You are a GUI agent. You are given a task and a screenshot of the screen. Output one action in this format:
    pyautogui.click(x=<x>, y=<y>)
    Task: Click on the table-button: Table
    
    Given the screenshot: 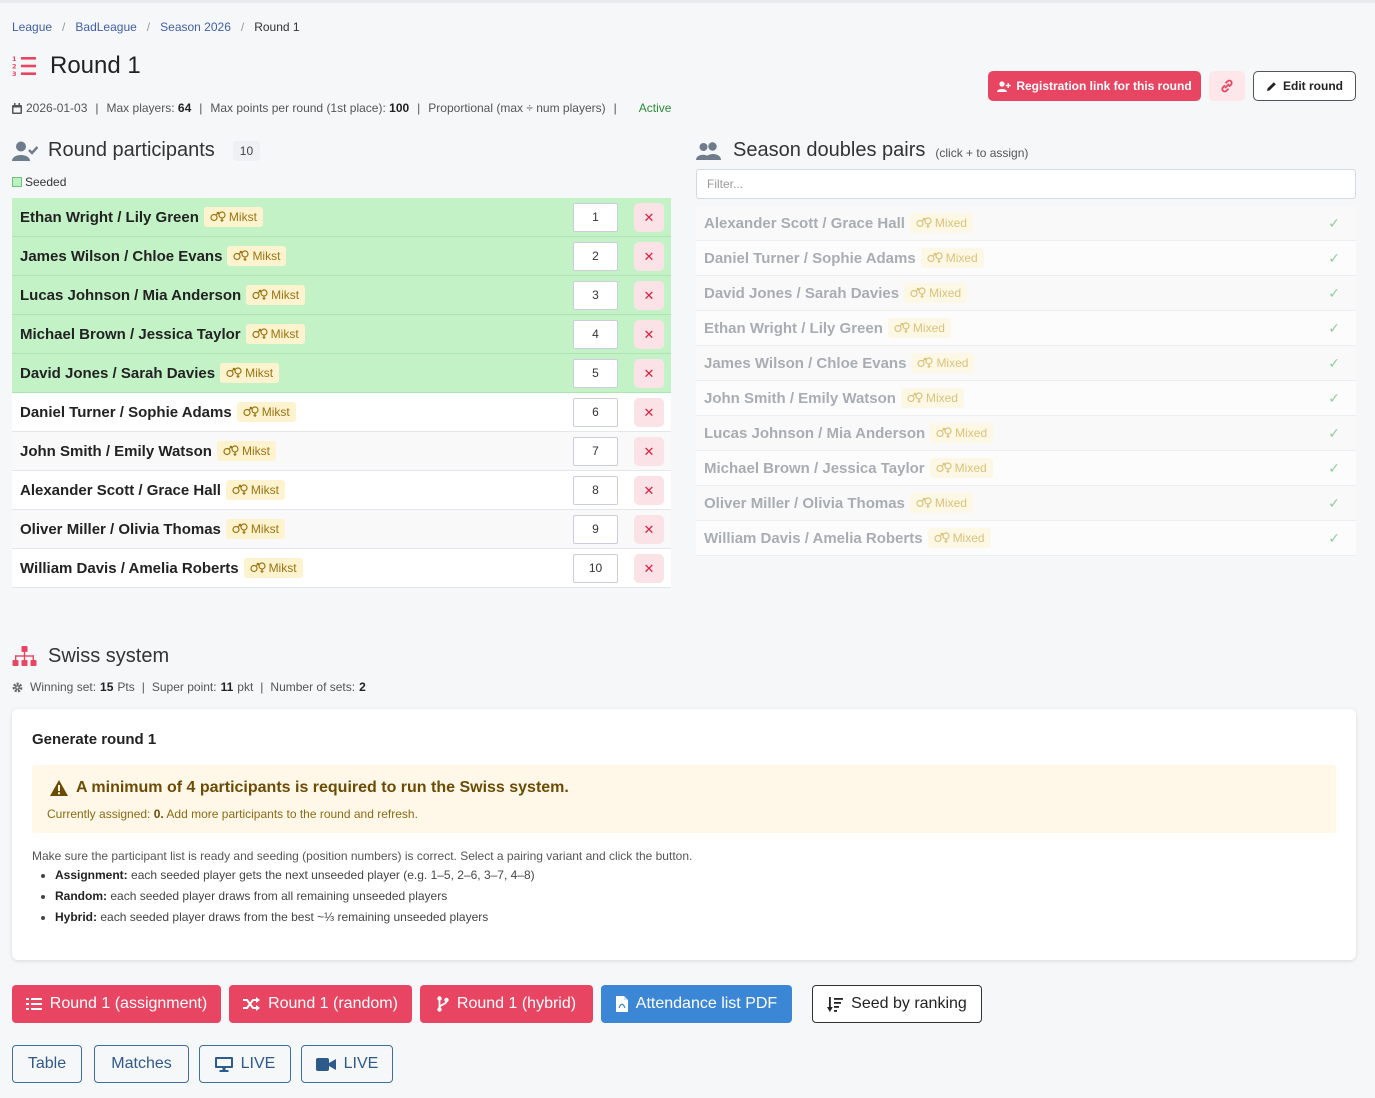 What is the action you would take?
    pyautogui.click(x=47, y=1064)
    